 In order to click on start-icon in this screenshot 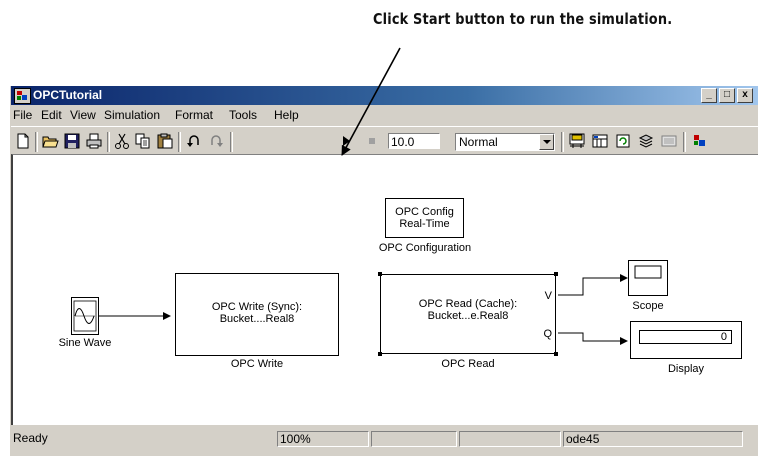, I will do `click(346, 141)`.